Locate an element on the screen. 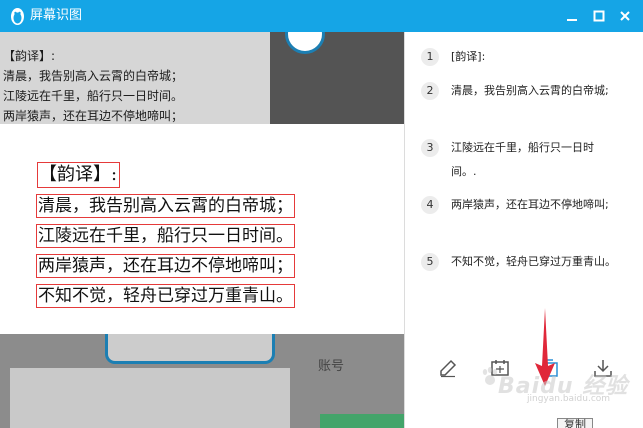  background-line: 江陵远在千里，船行只一日时间。 is located at coordinates (93, 96).